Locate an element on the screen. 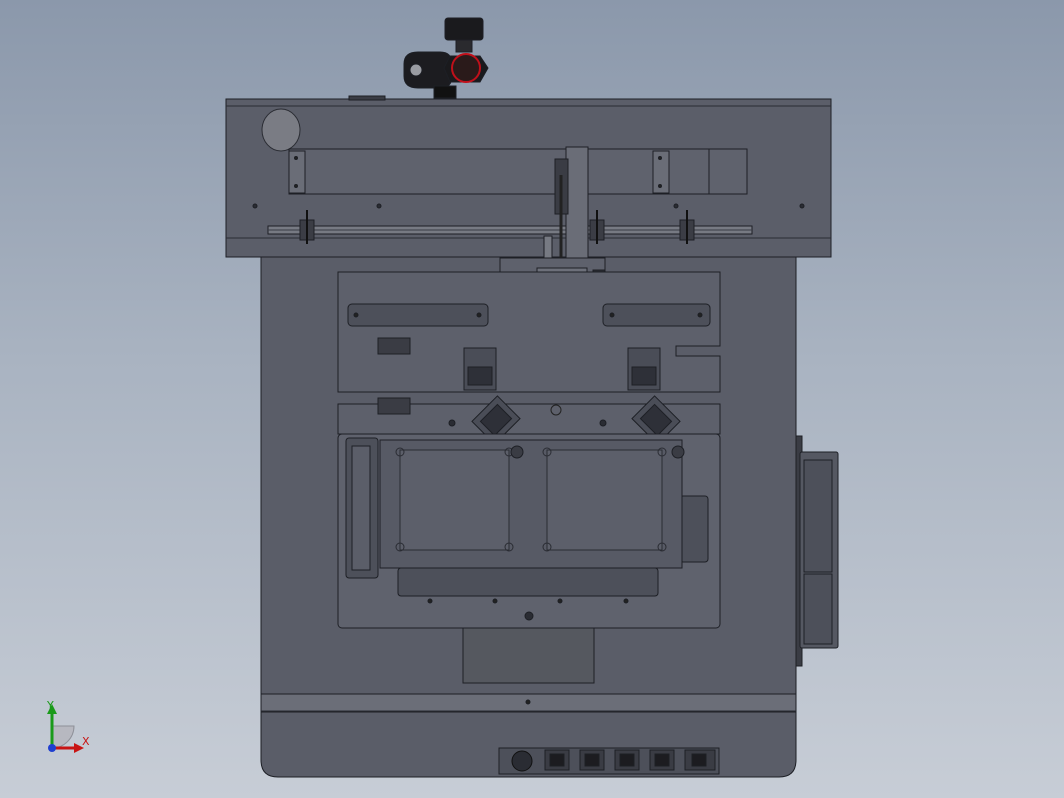 The image size is (1064, 798). linear-guide-housing is located at coordinates (518, 171).